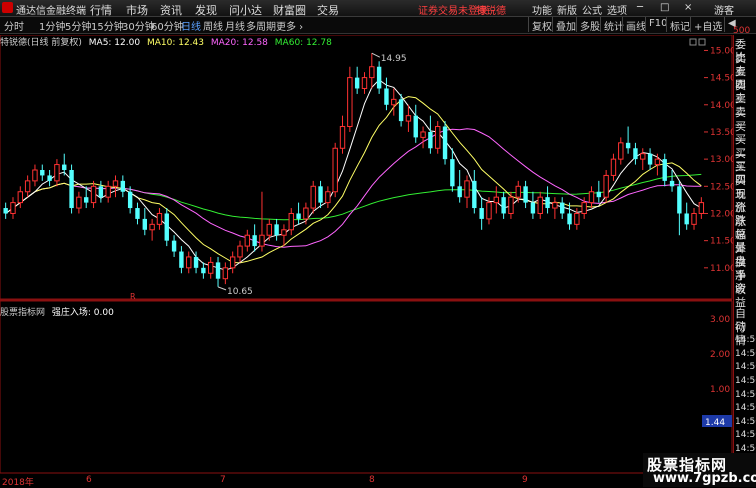 This screenshot has width=756, height=488. Describe the element at coordinates (491, 9) in the screenshot. I see `stock-tab: 特锐德` at that location.